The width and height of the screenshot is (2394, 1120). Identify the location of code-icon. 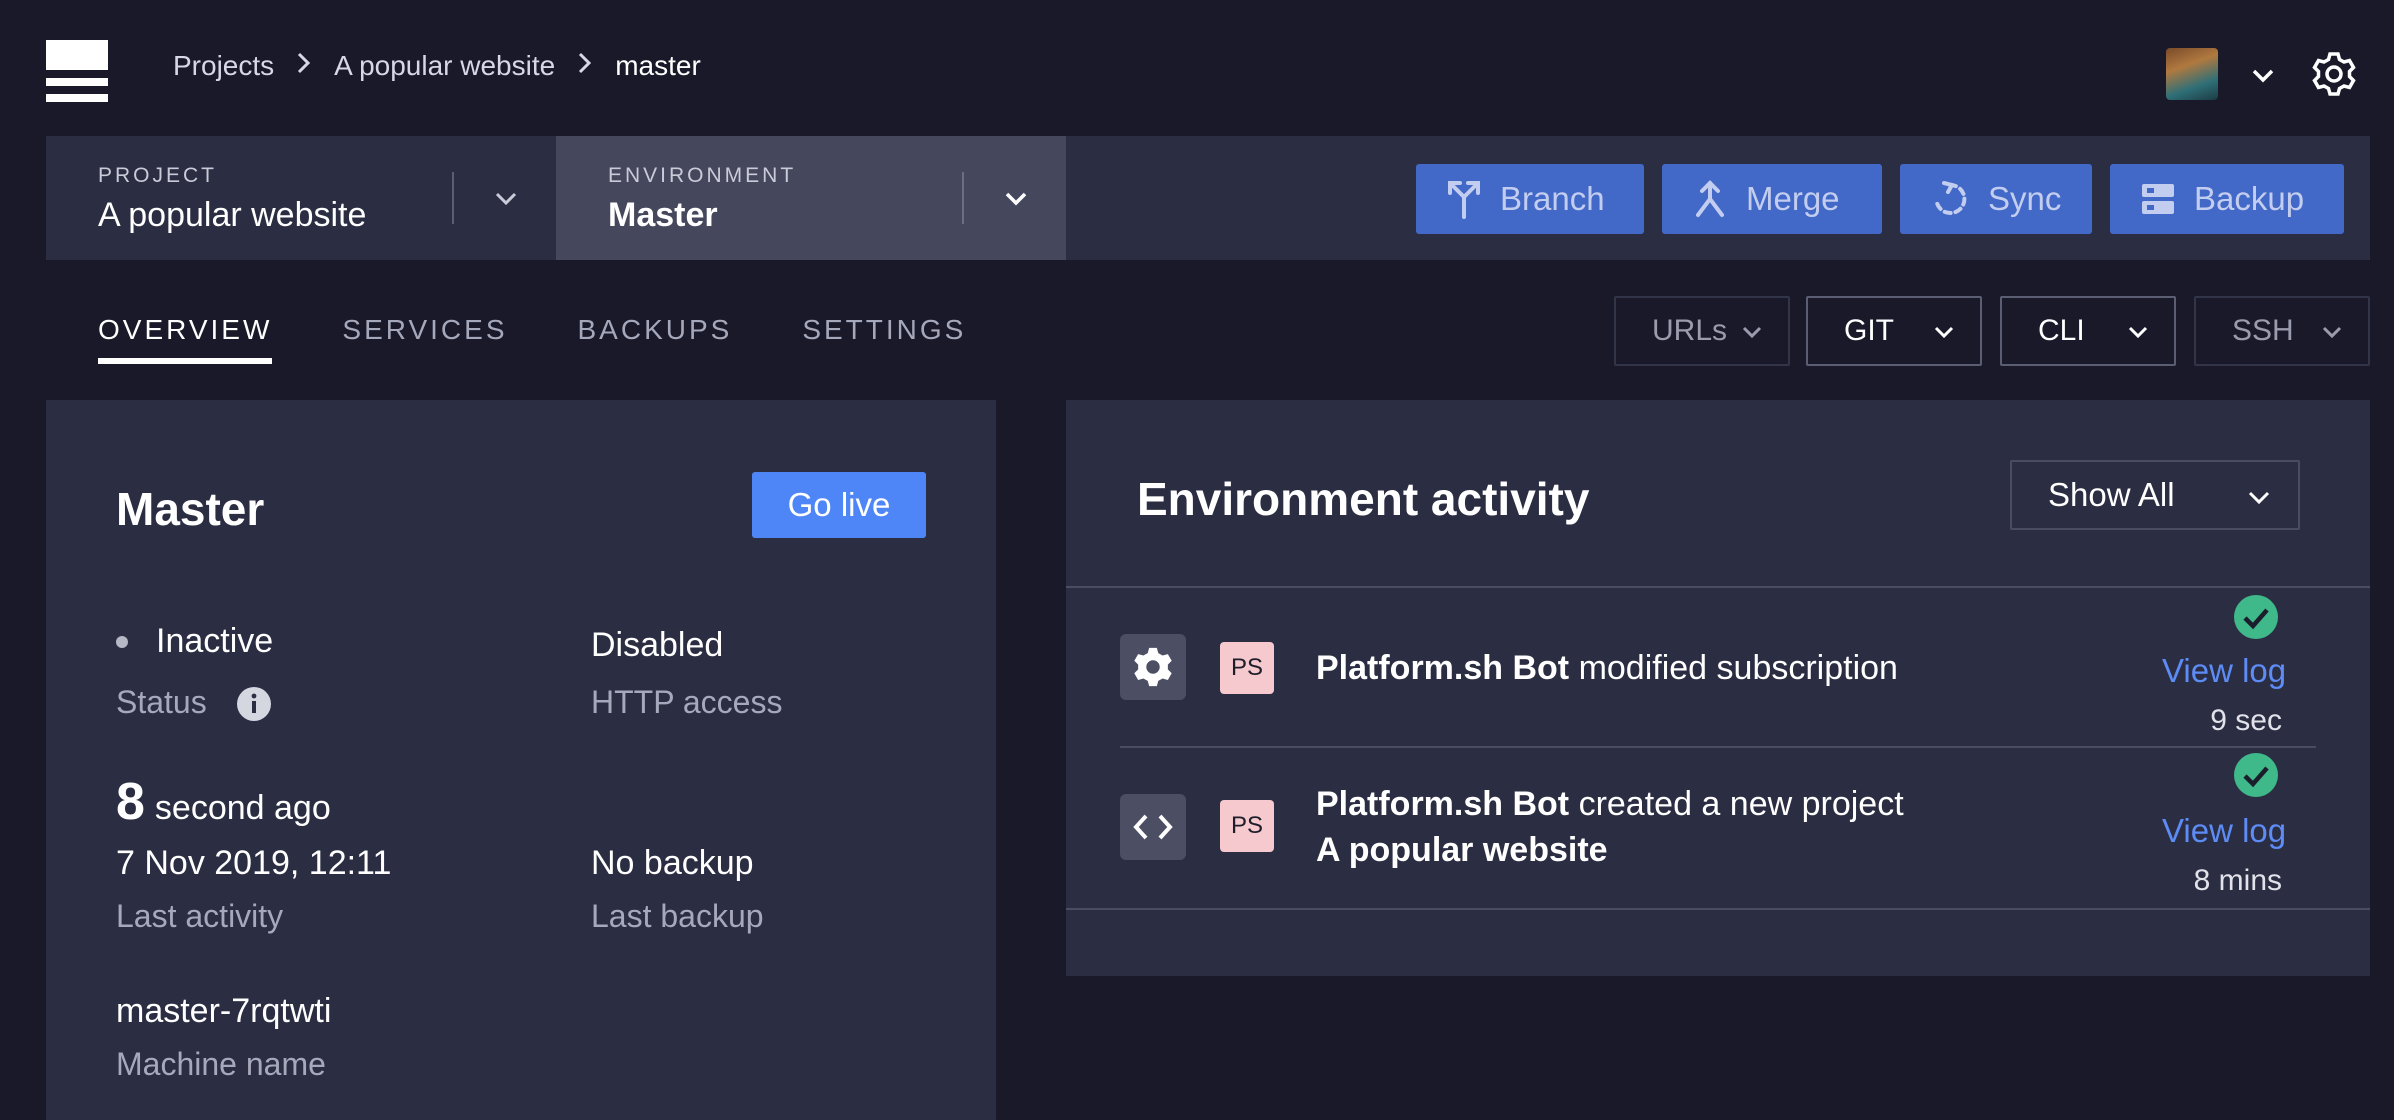
(1153, 827).